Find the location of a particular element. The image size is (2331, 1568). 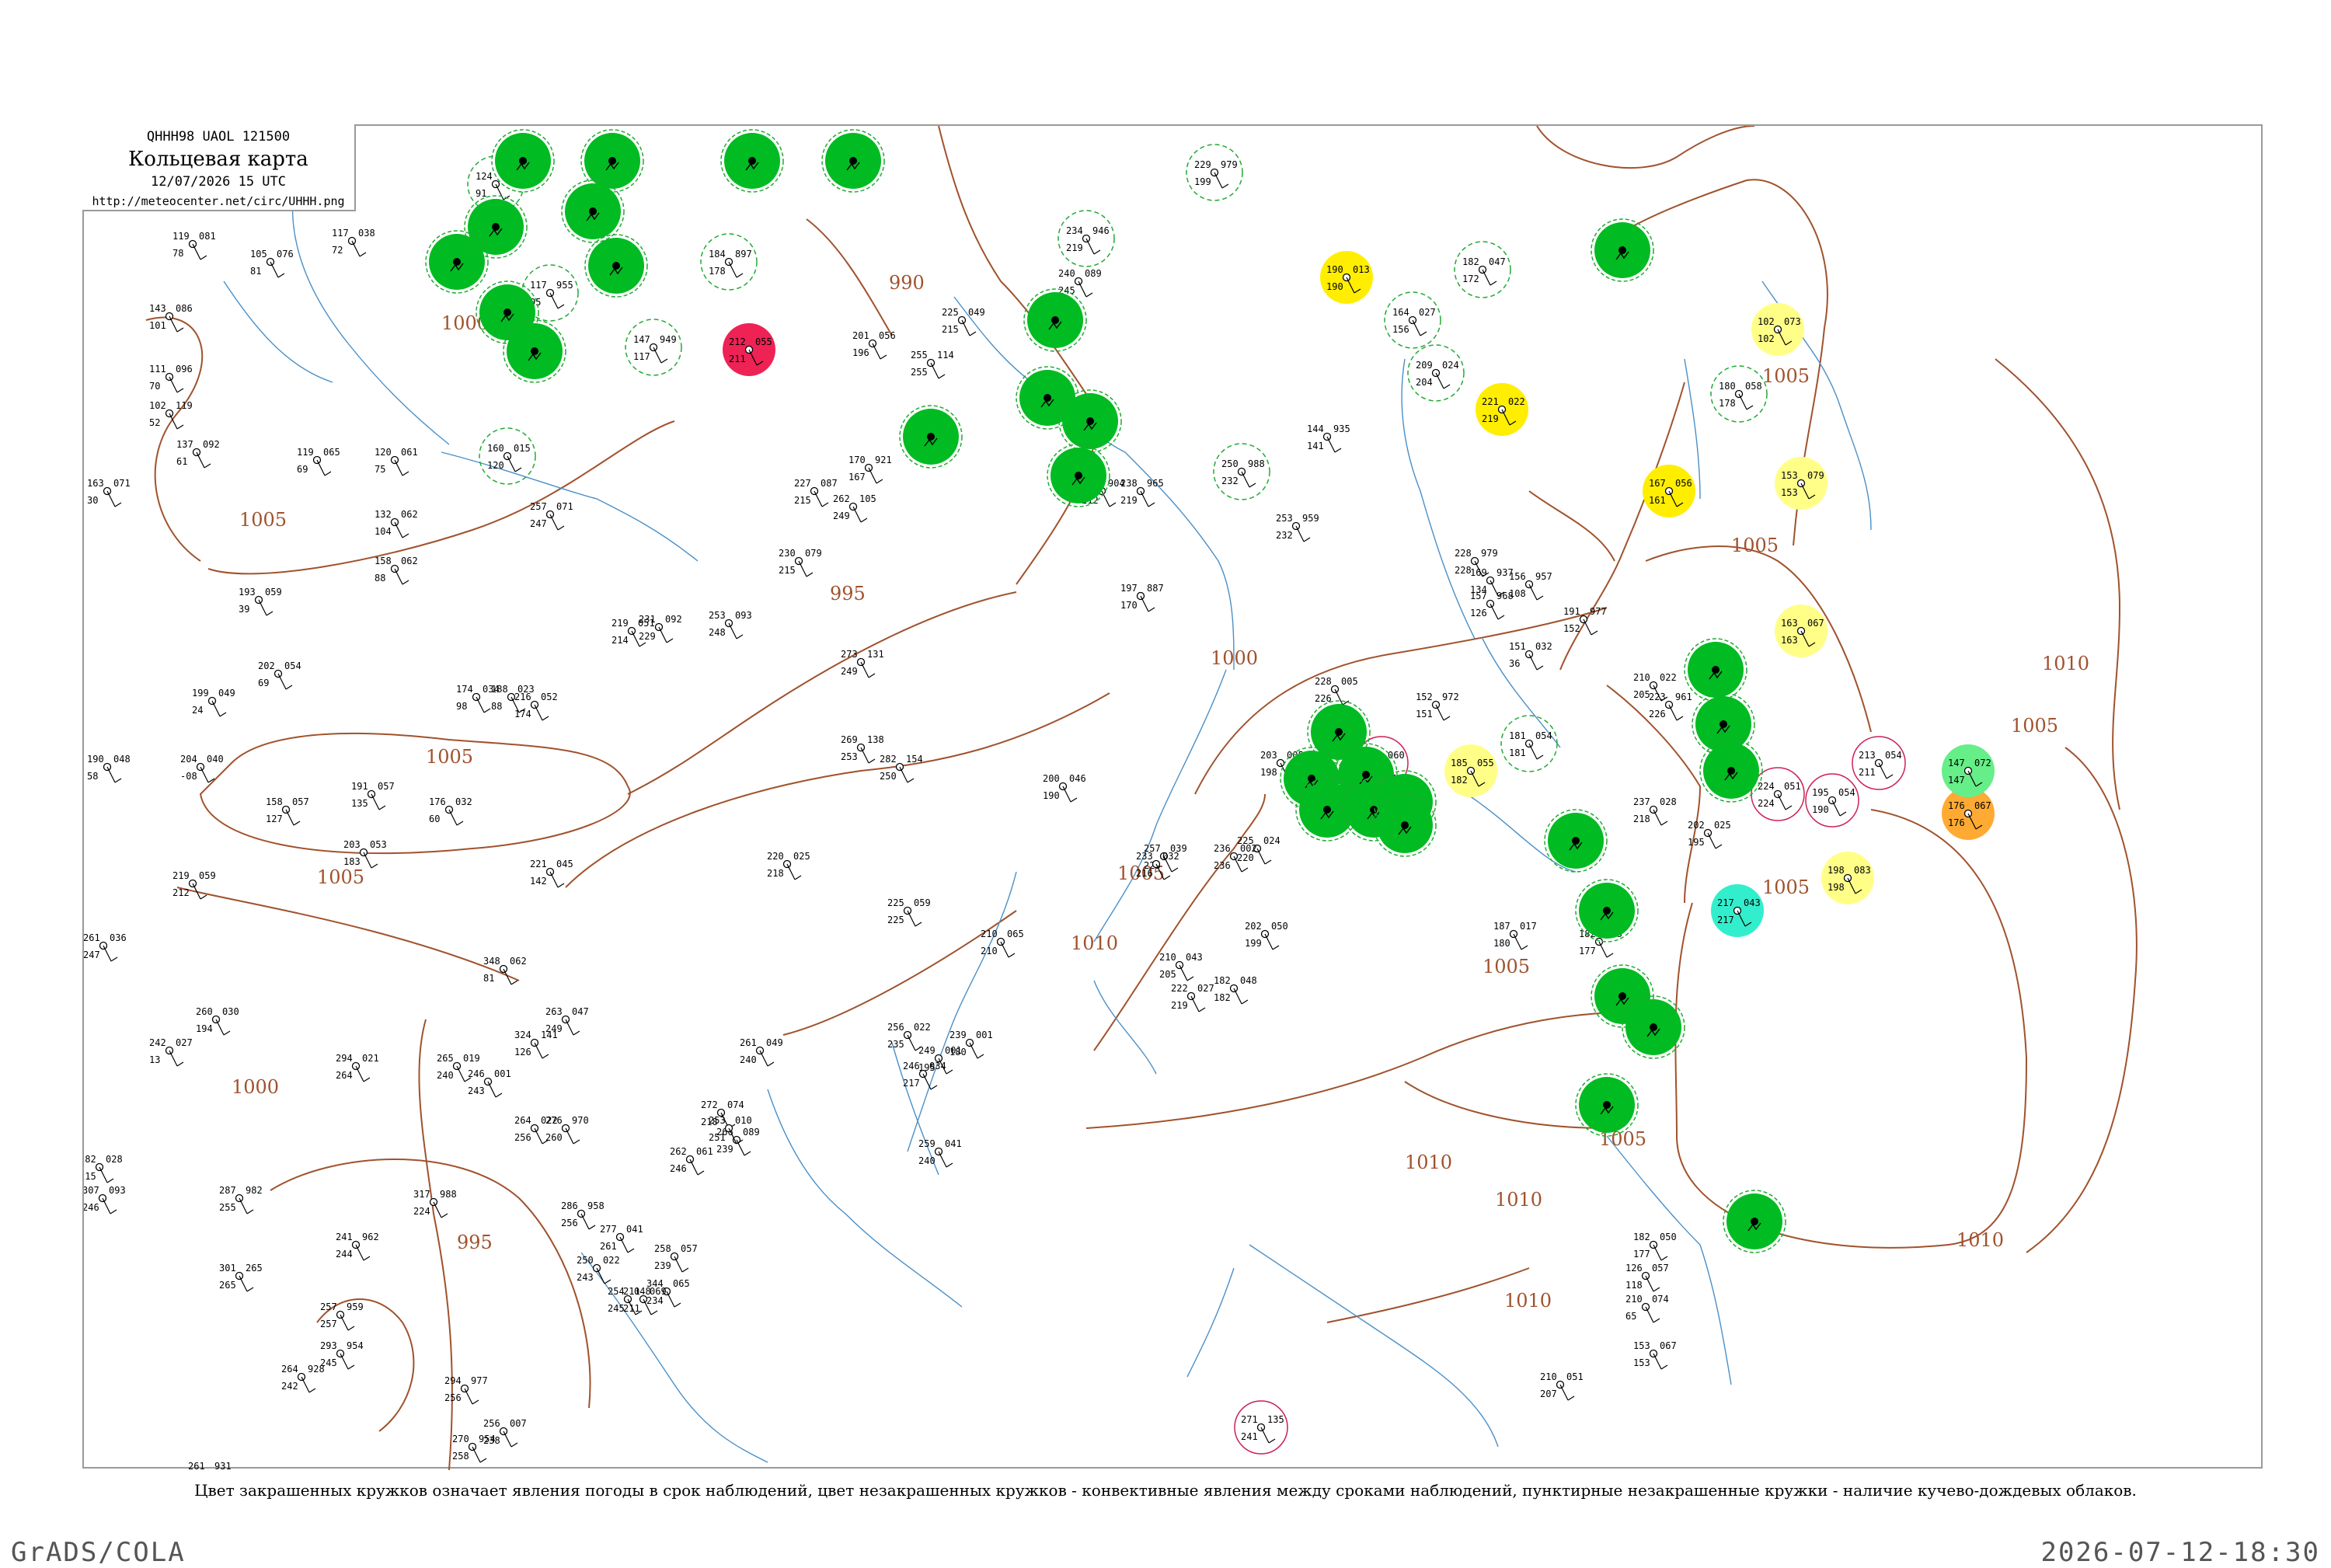

station-model: 163 071 30 is located at coordinates (109, 492).